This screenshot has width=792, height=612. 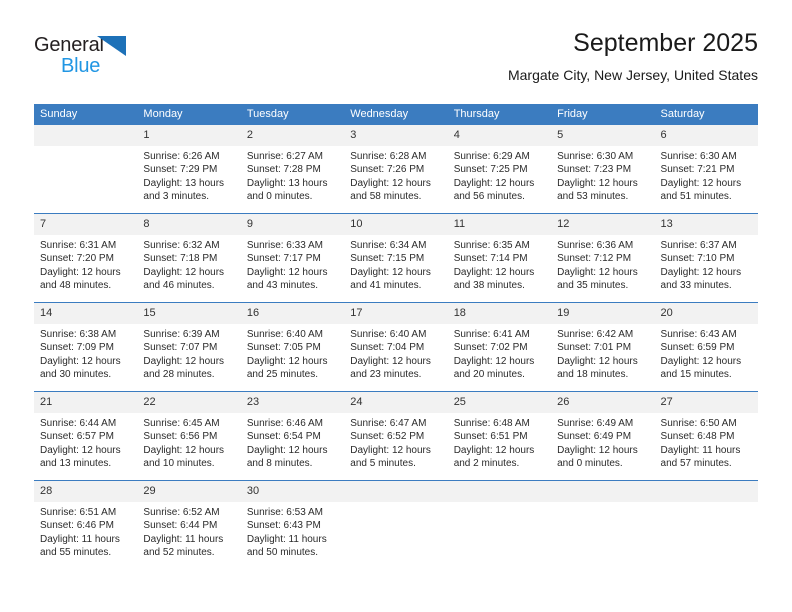 What do you see at coordinates (86, 224) in the screenshot?
I see `day-number: 7` at bounding box center [86, 224].